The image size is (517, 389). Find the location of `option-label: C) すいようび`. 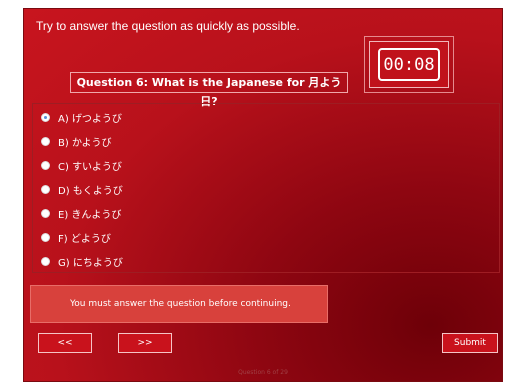

option-label: C) すいようび is located at coordinates (90, 167).